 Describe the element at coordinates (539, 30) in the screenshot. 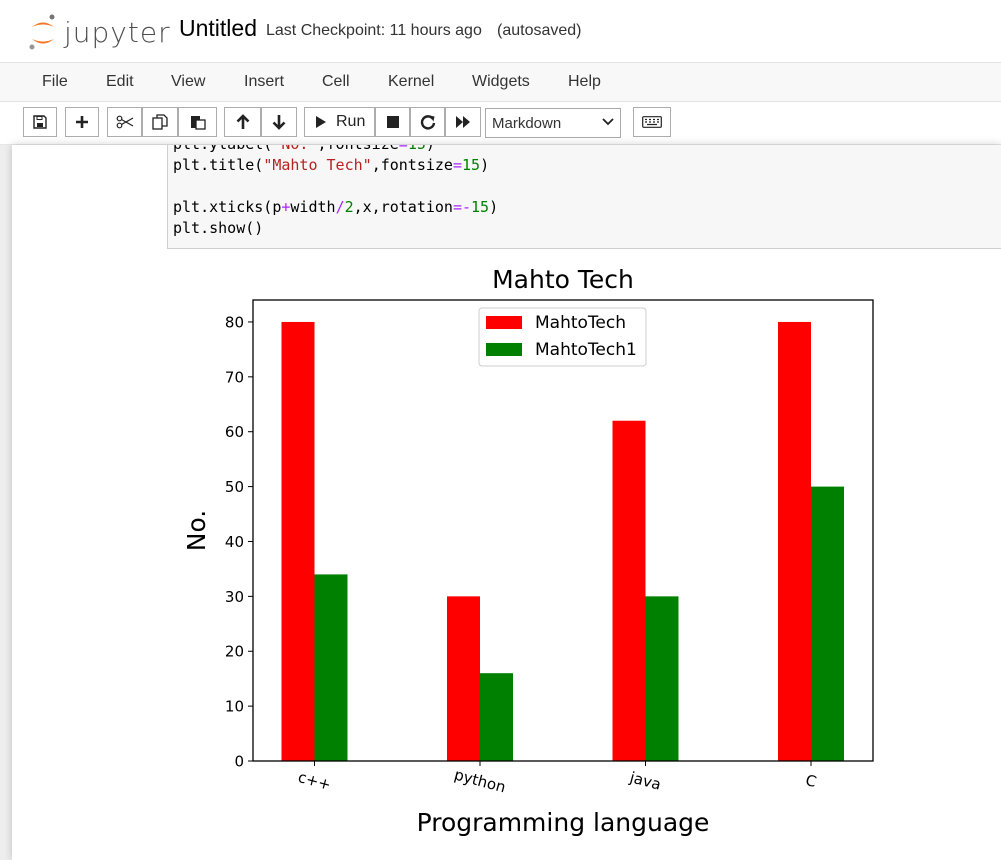

I see `autosave-status: (autosaved)` at that location.